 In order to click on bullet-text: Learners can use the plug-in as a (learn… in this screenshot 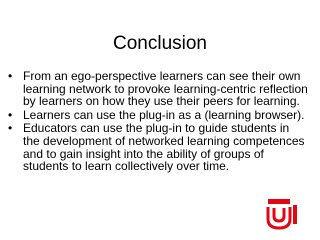, I will do `click(164, 114)`.